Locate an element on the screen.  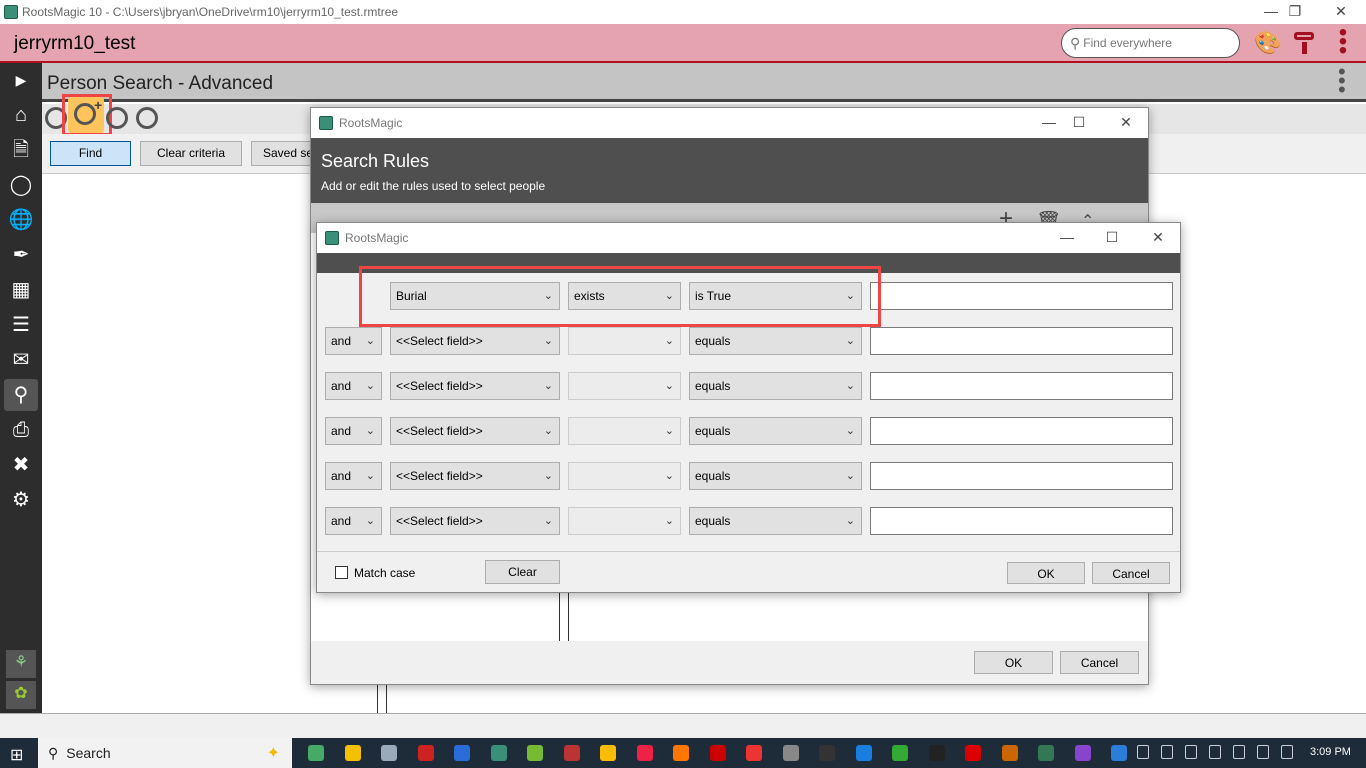
print-icon: ⎙ is located at coordinates (21, 430).